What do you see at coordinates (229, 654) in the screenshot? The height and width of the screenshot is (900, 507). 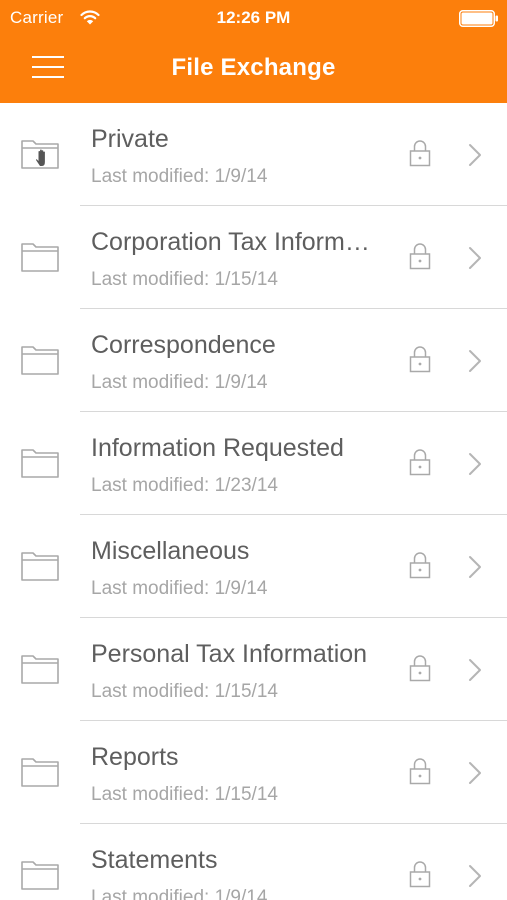 I see `folder-name: Personal Tax Information` at bounding box center [229, 654].